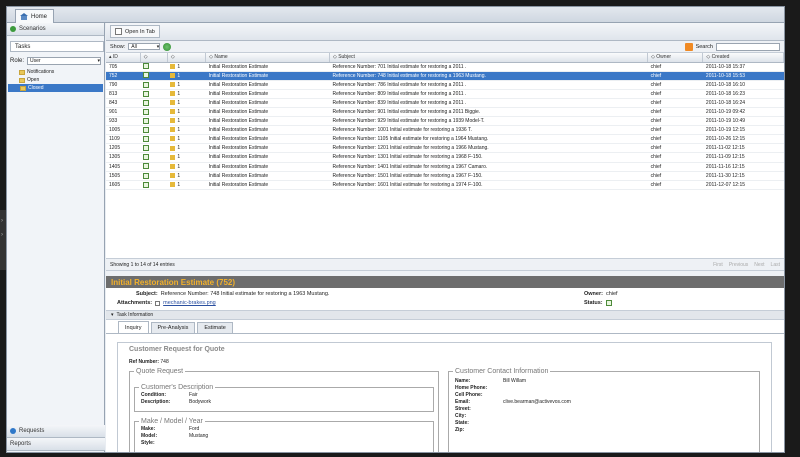  What do you see at coordinates (57, 46) in the screenshot?
I see `tasks-tab: Tasks` at bounding box center [57, 46].